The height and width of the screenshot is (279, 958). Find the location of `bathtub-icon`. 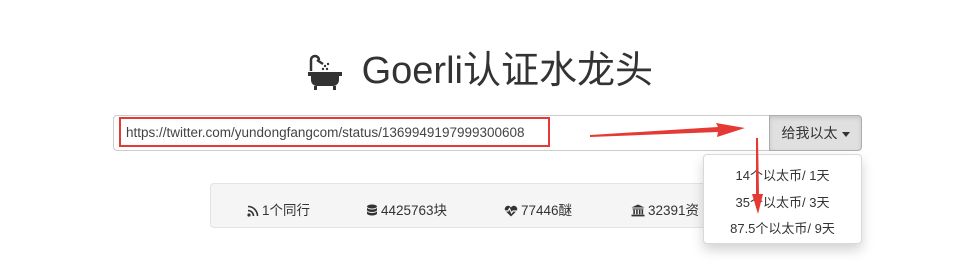

bathtub-icon is located at coordinates (325, 71).